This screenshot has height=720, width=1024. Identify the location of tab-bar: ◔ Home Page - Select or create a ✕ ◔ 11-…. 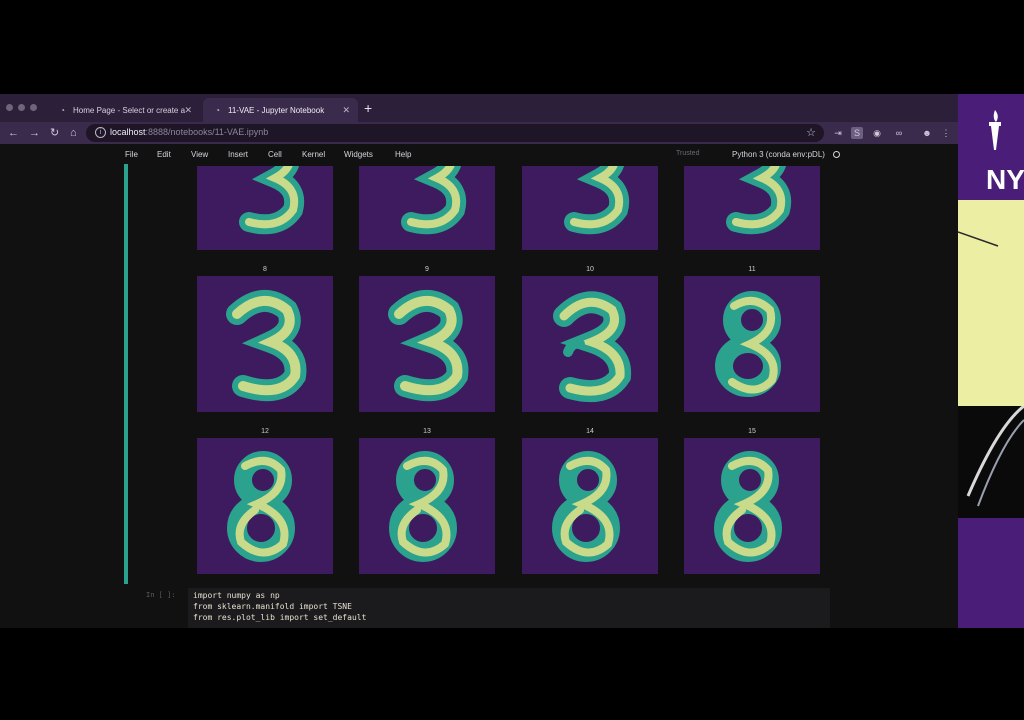
(480, 108).